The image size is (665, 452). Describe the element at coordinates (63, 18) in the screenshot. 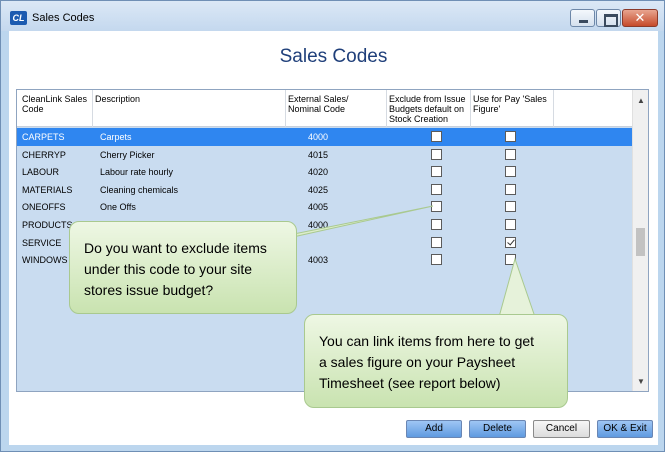

I see `window-title: Sales Codes` at that location.